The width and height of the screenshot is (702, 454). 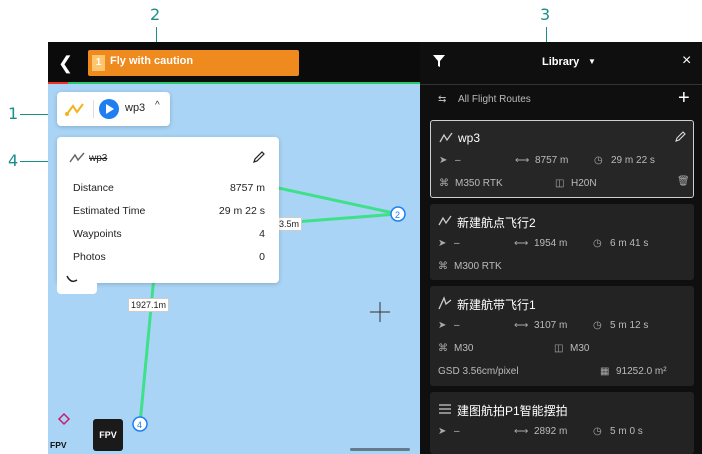 I want to click on detail-row-photos: Photos 0, so click(x=169, y=257).